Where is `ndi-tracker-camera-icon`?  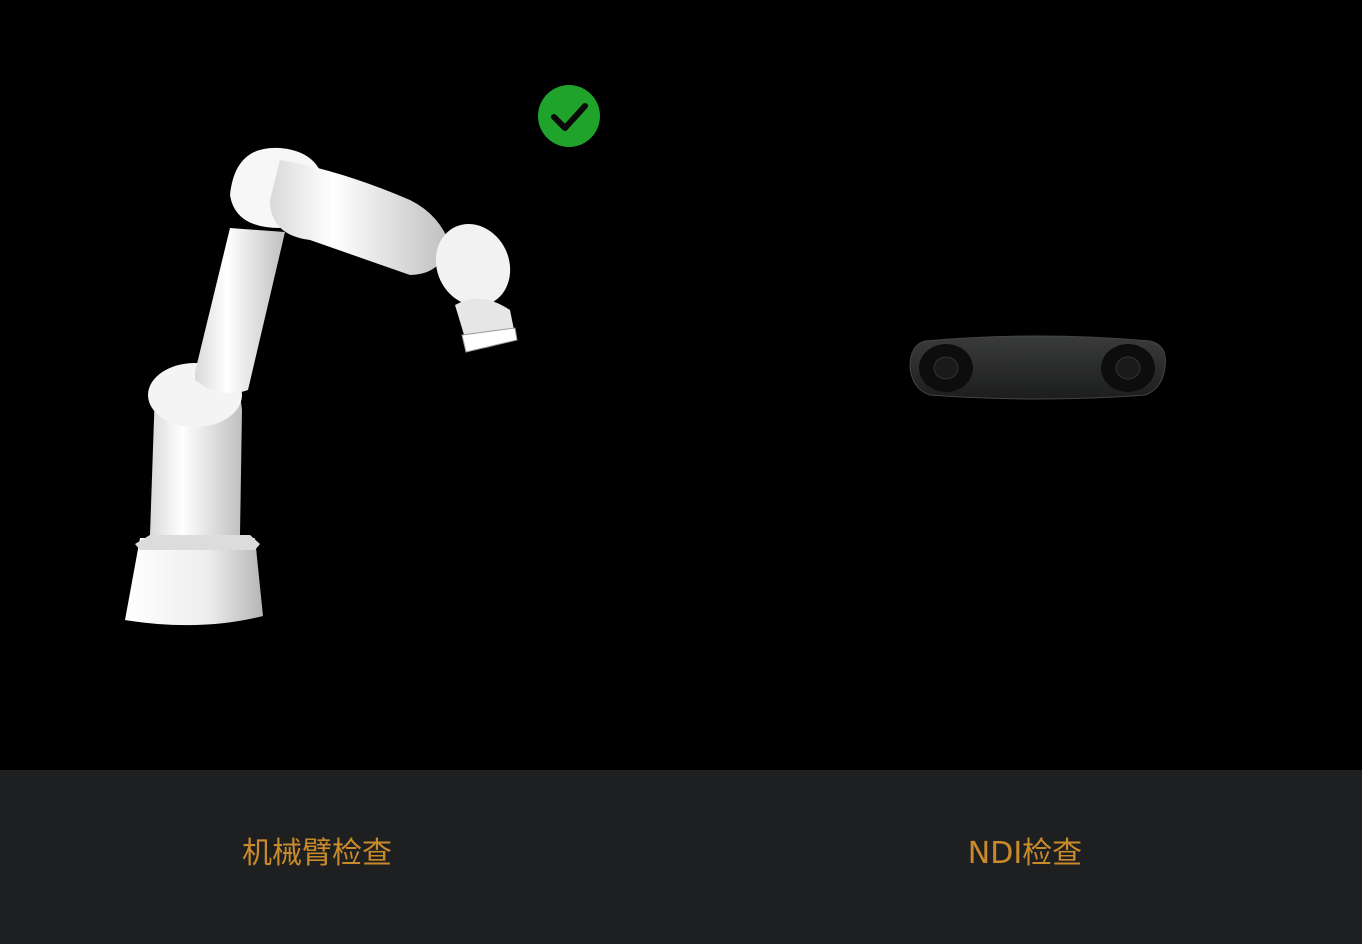
ndi-tracker-camera-icon is located at coordinates (1037, 367).